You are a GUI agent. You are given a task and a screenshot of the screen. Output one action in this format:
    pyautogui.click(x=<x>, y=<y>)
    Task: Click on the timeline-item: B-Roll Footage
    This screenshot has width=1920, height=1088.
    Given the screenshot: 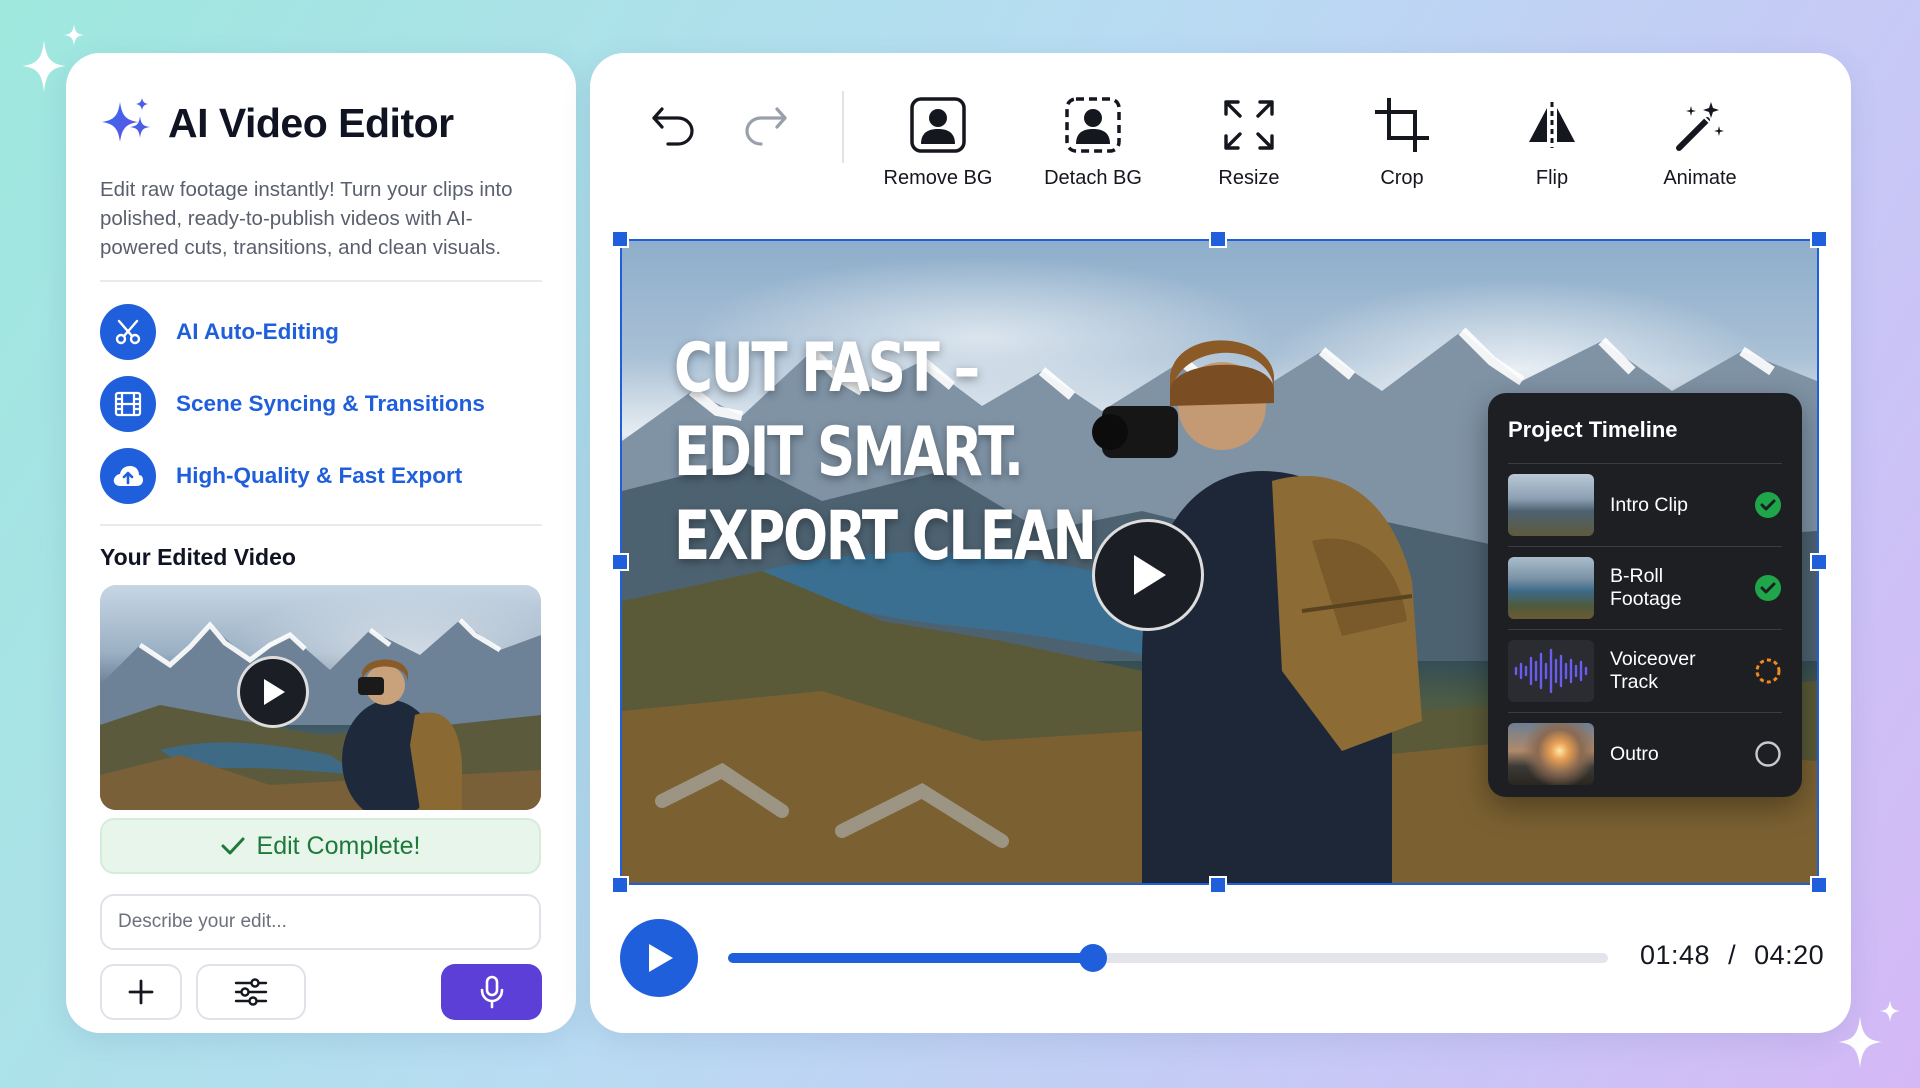 What is the action you would take?
    pyautogui.click(x=1645, y=587)
    